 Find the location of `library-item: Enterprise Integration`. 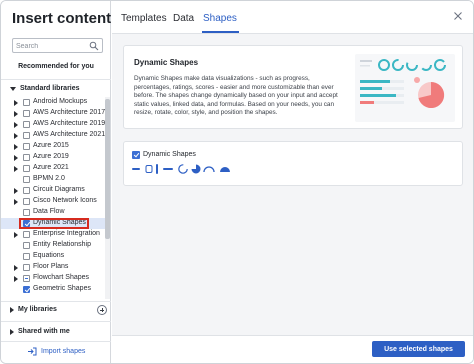

library-item: Enterprise Integration is located at coordinates (53, 234).